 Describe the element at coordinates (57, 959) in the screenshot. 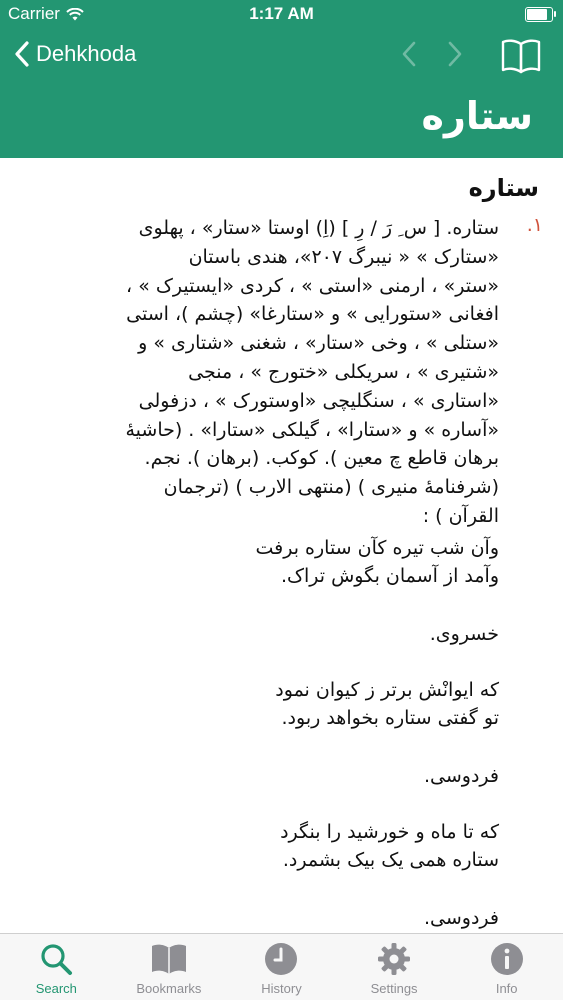

I see `search-icon` at that location.